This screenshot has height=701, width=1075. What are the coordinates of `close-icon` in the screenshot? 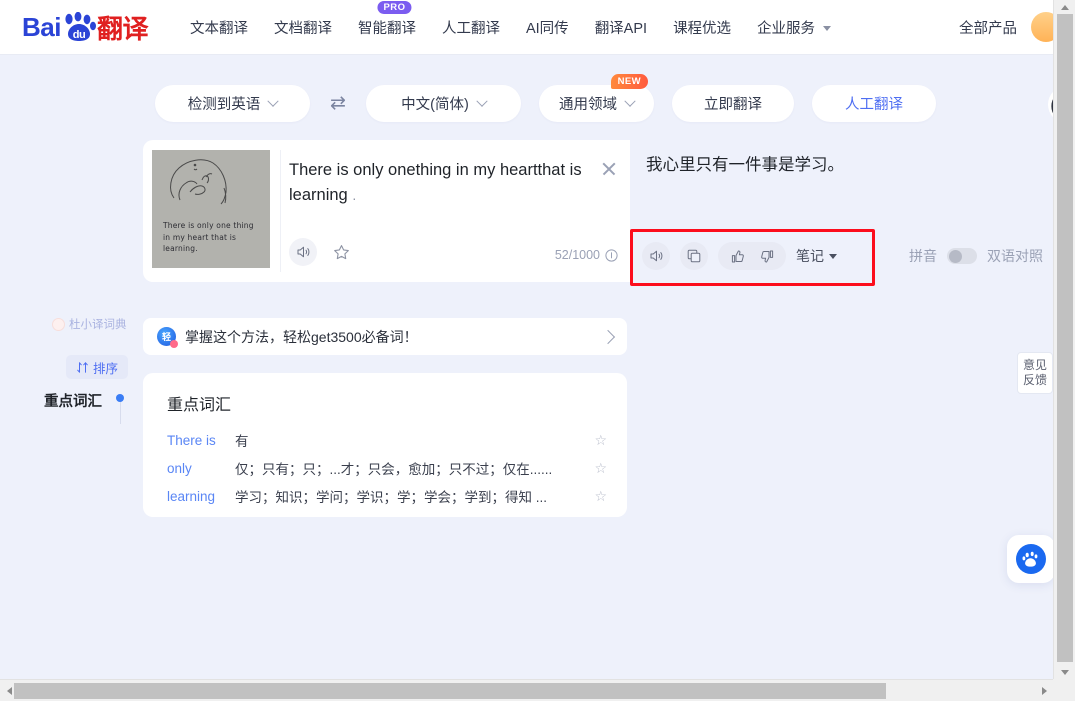 It's located at (609, 169).